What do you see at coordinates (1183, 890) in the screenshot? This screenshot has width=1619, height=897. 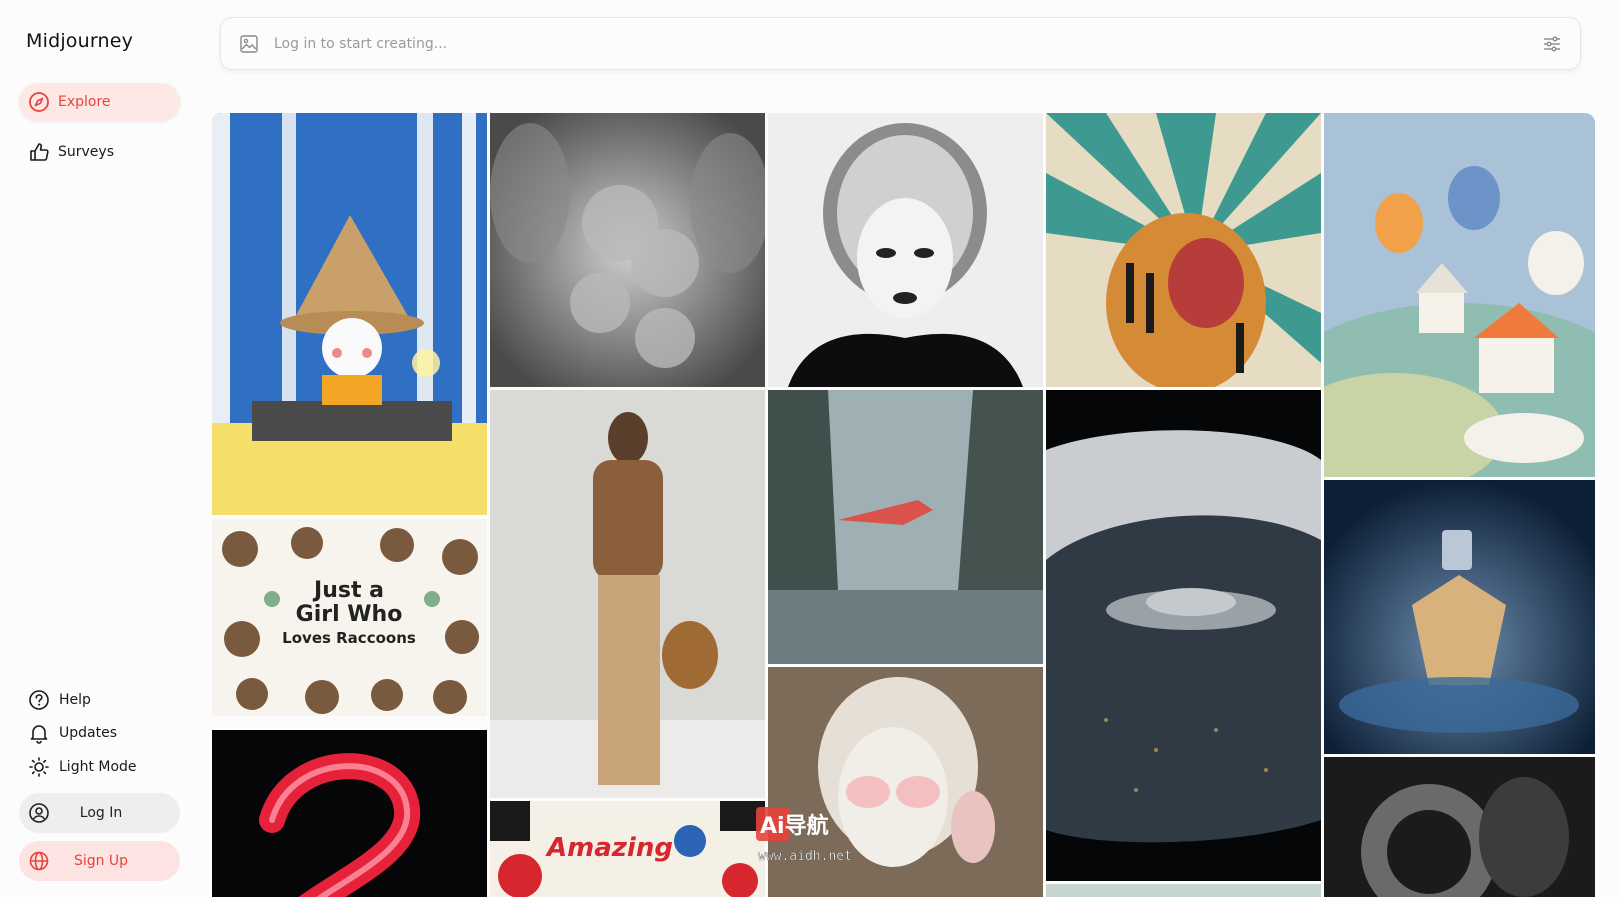 I see `gallery-image-landscape` at bounding box center [1183, 890].